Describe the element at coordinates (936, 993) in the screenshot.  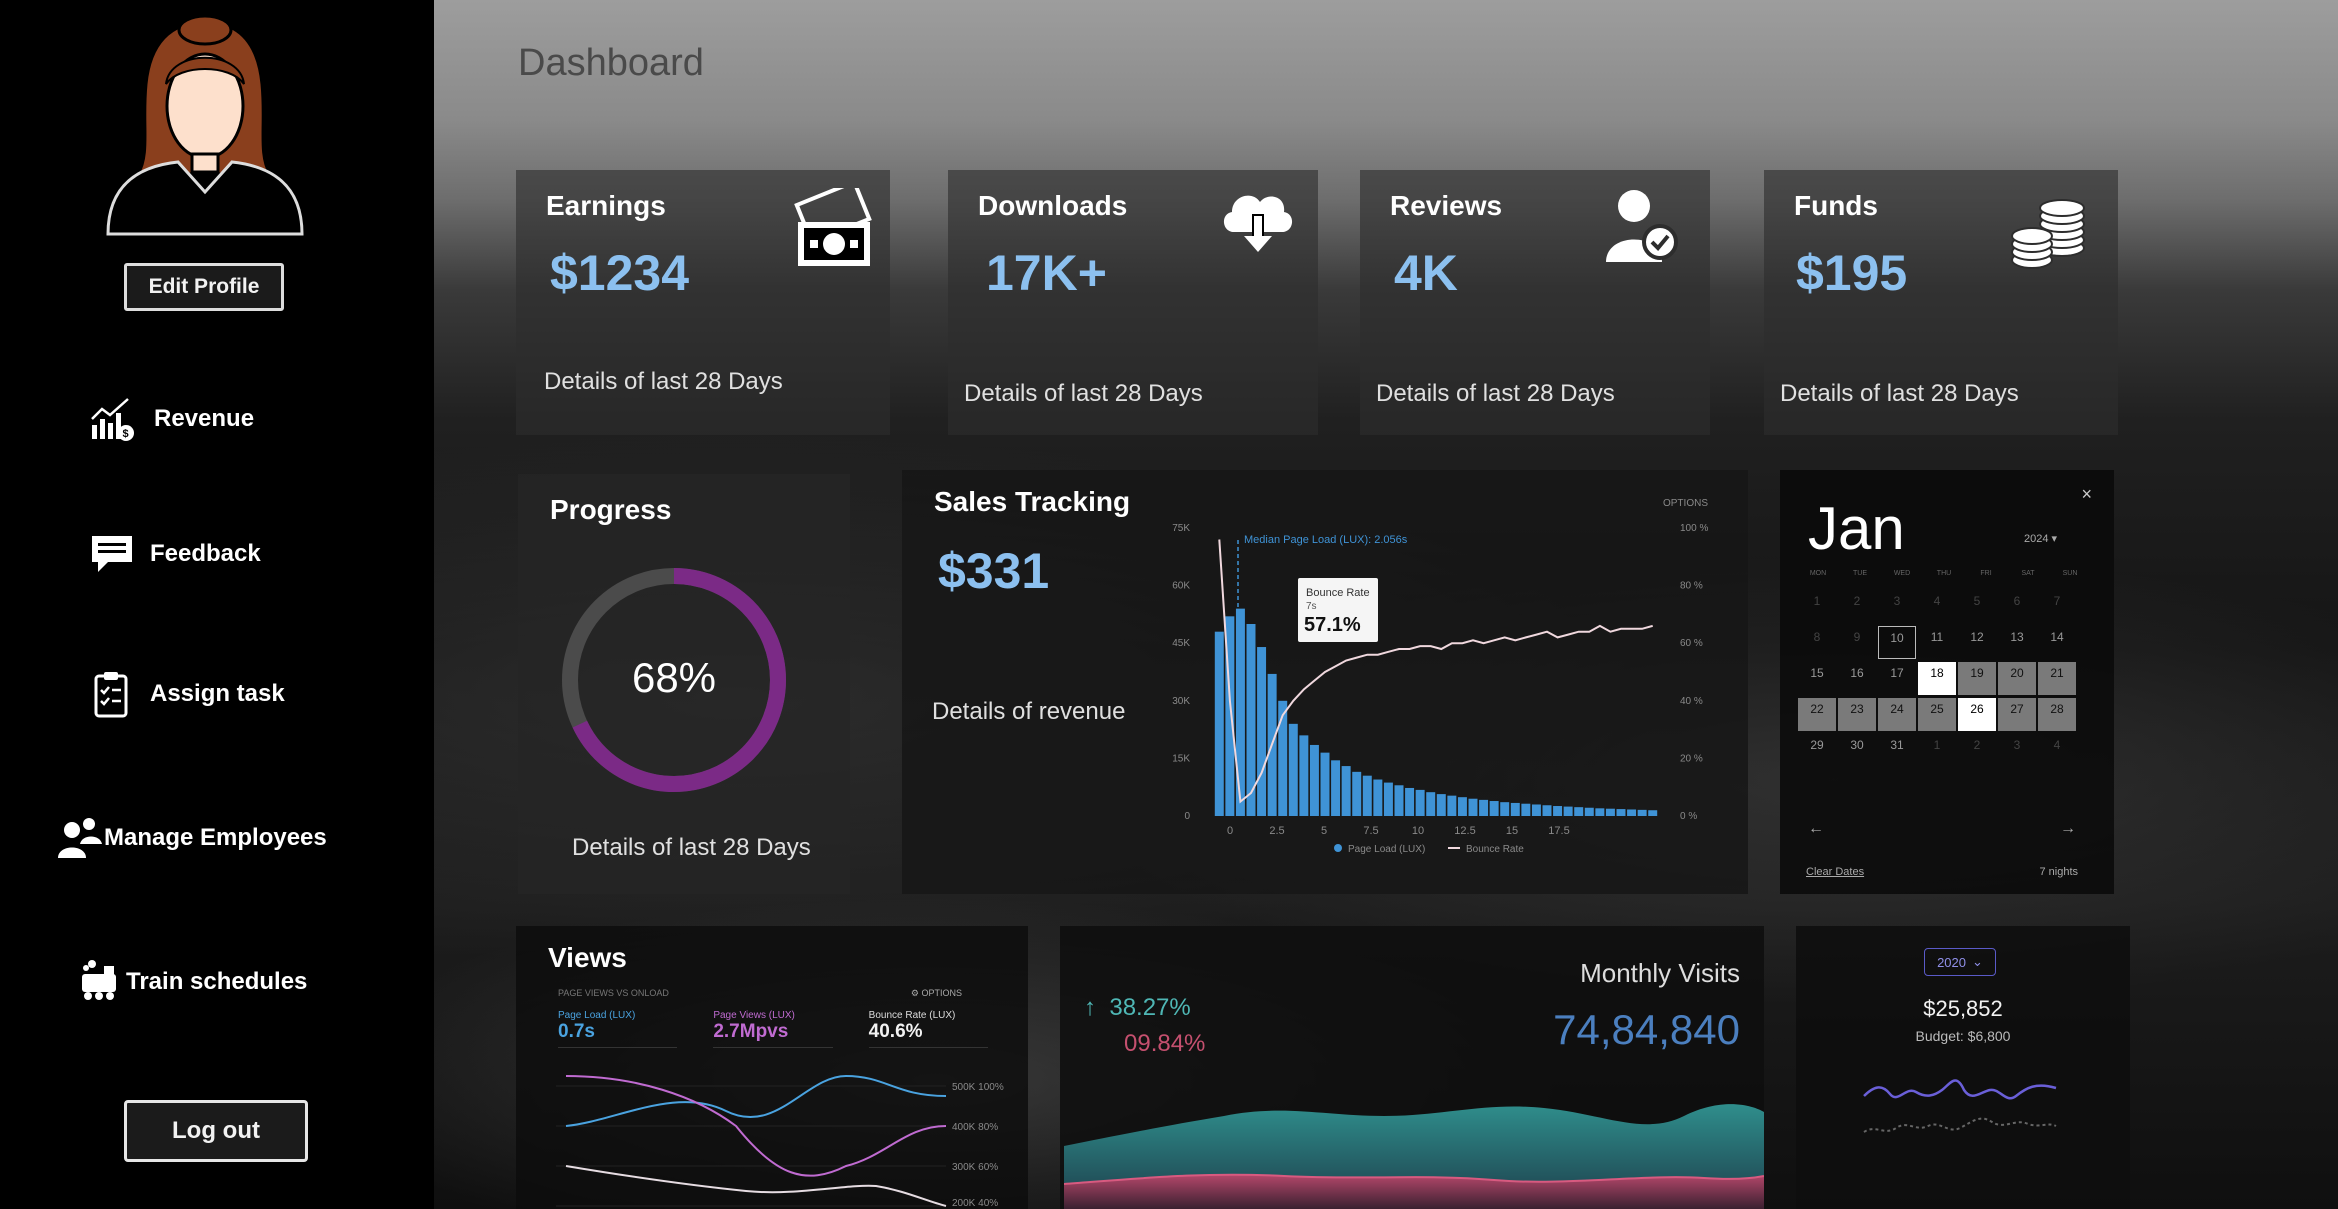
I see `views-options: ⚙ OPTIONS` at that location.